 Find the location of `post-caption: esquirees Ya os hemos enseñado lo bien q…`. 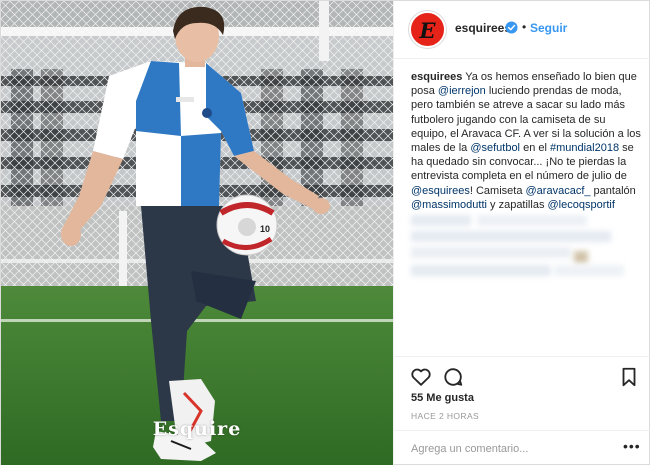

post-caption: esquirees Ya os hemos enseñado lo bien q… is located at coordinates (527, 141).